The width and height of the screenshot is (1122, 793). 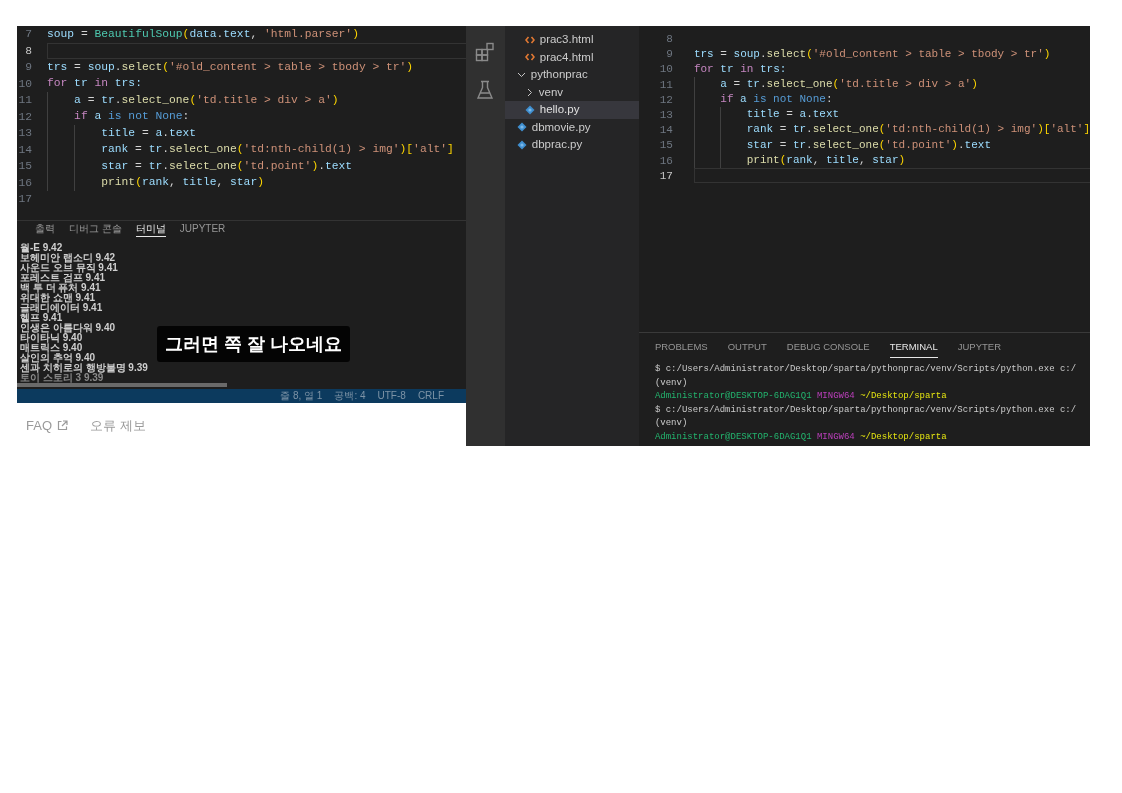 What do you see at coordinates (63, 278) in the screenshot?
I see `terminal-line: 포레스트 검프 9.41` at bounding box center [63, 278].